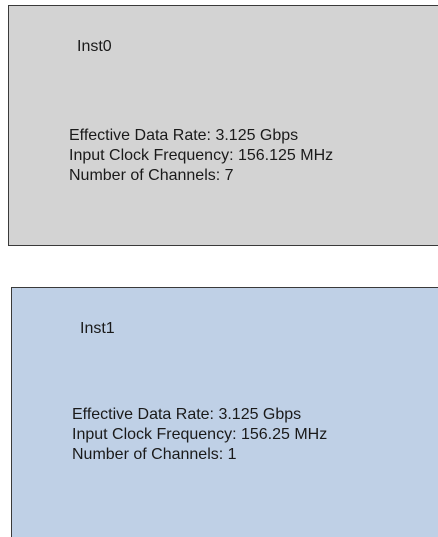 This screenshot has height=537, width=438. Describe the element at coordinates (97, 328) in the screenshot. I see `instance-name: Inst1` at that location.